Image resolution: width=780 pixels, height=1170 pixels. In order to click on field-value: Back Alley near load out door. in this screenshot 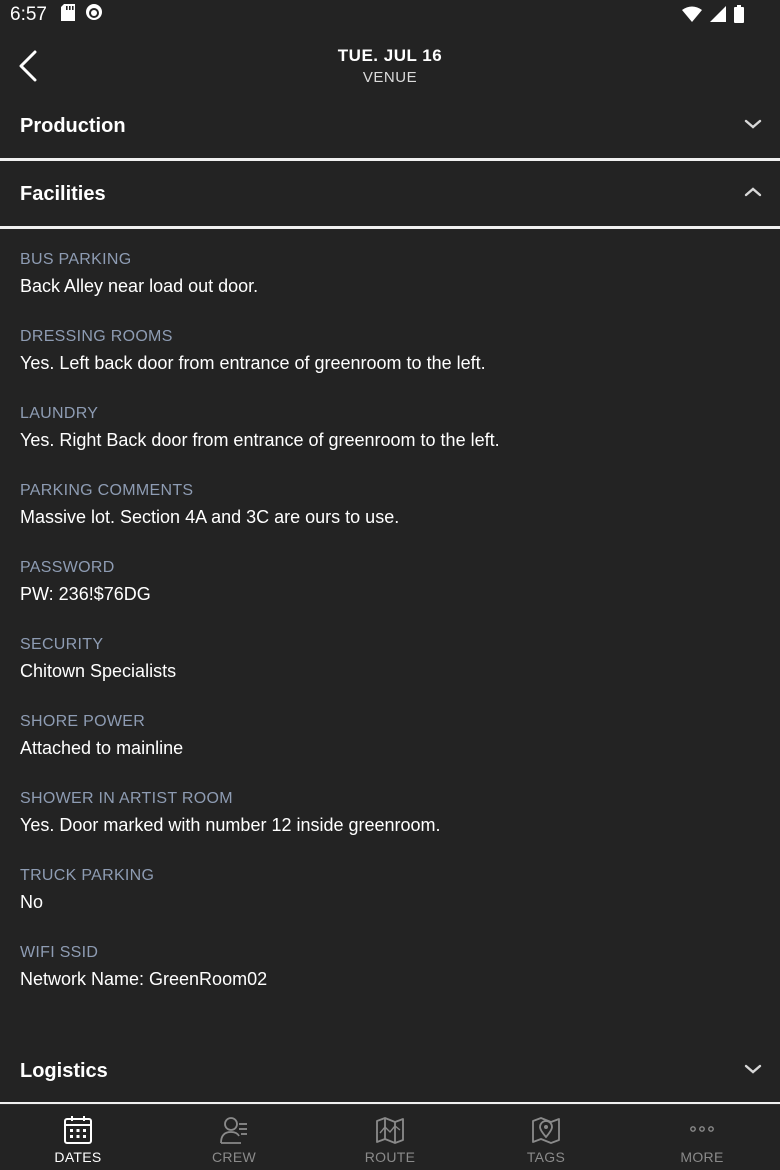, I will do `click(139, 286)`.